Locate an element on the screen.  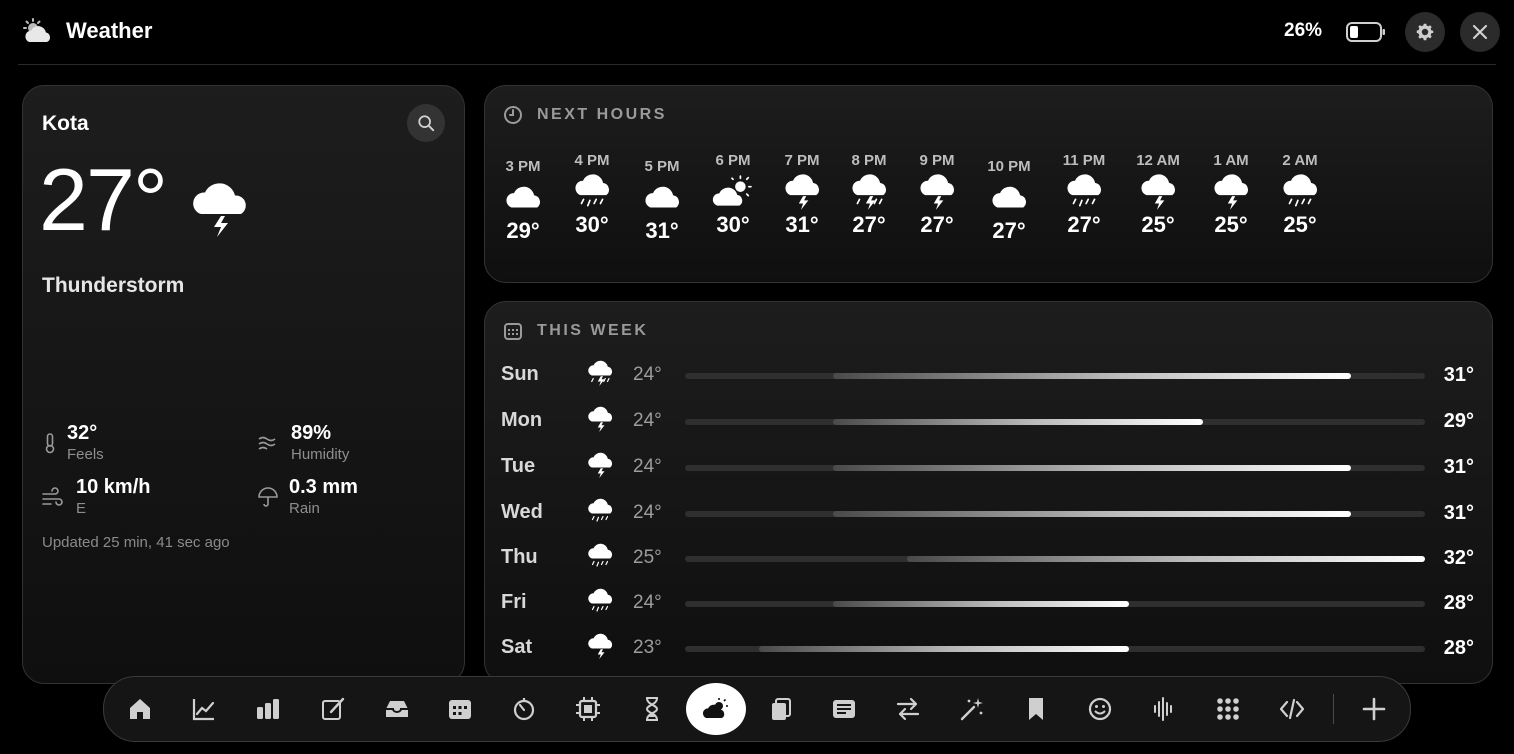
dock-bar-chart-button is located at coordinates (268, 709).